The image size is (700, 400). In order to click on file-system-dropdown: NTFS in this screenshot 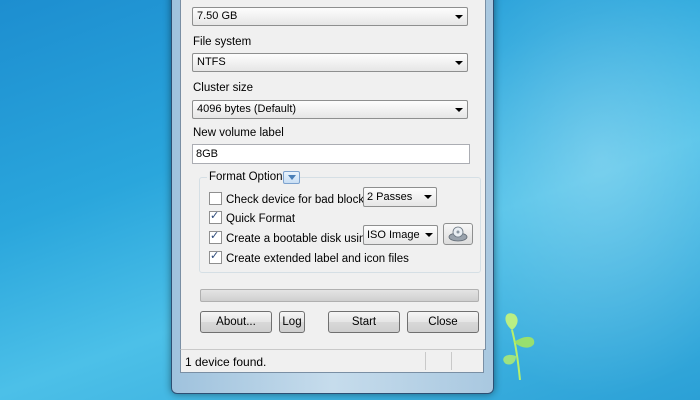, I will do `click(330, 62)`.